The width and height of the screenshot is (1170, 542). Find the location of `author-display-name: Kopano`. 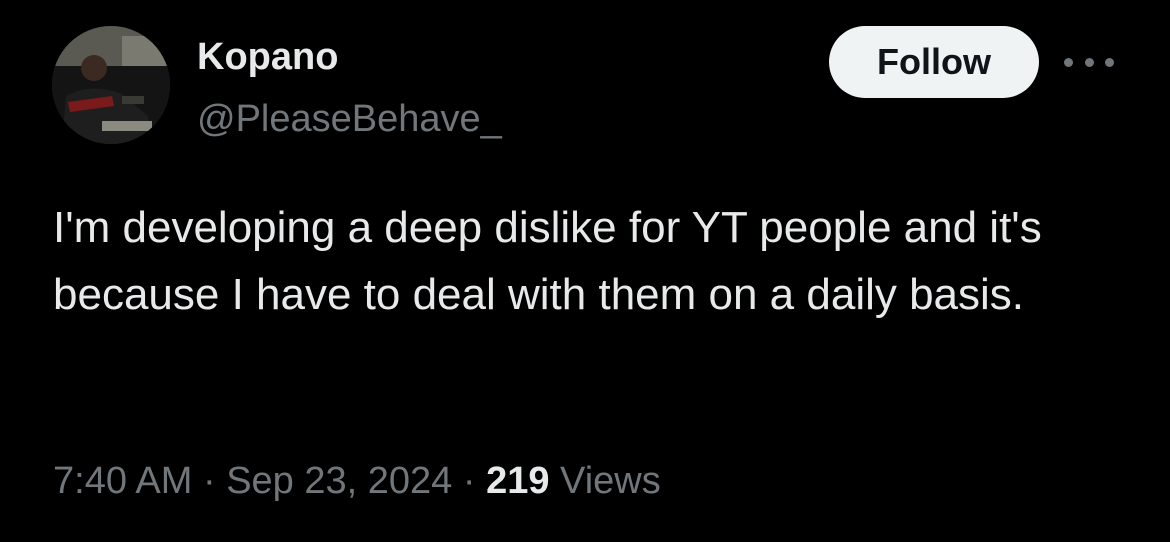

author-display-name: Kopano is located at coordinates (267, 57).